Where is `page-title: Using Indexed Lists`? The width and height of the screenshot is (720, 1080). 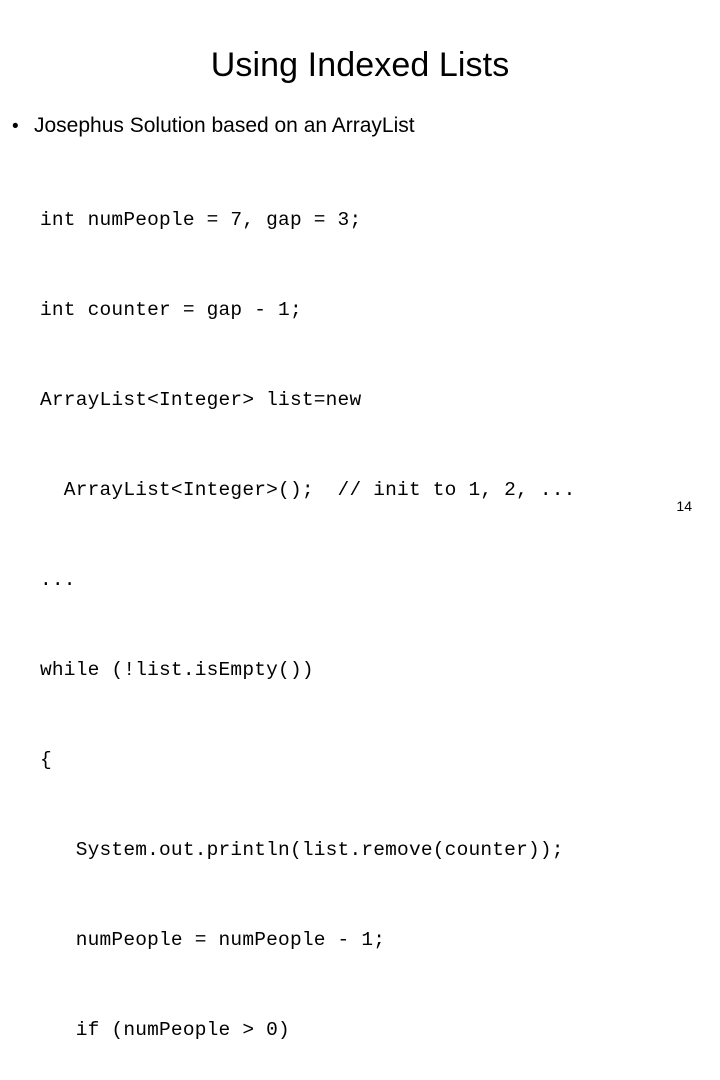
page-title: Using Indexed Lists is located at coordinates (360, 65).